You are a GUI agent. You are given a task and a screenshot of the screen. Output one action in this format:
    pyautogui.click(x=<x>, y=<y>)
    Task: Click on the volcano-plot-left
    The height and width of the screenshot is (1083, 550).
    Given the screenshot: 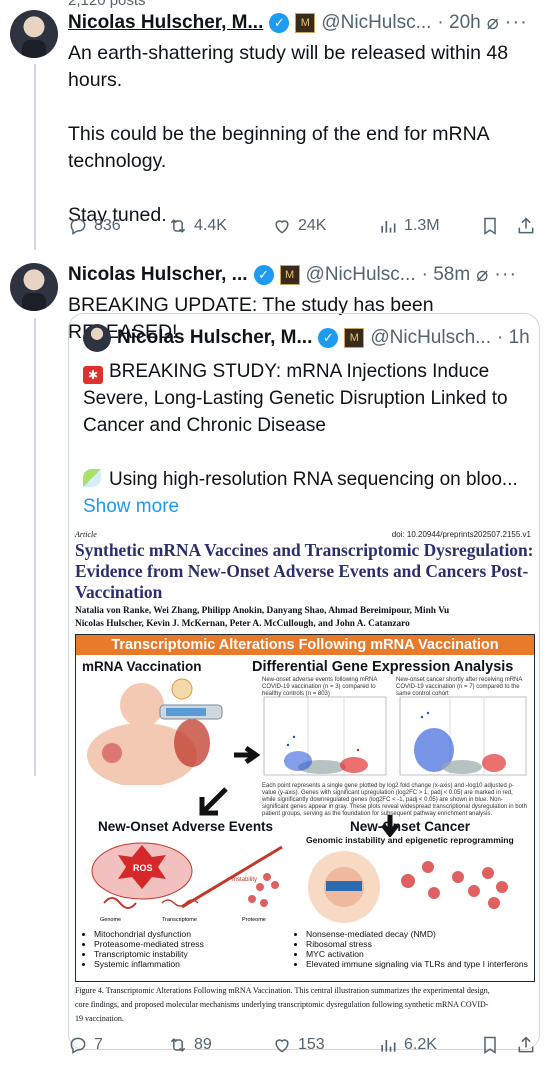 What is the action you would take?
    pyautogui.click(x=325, y=736)
    